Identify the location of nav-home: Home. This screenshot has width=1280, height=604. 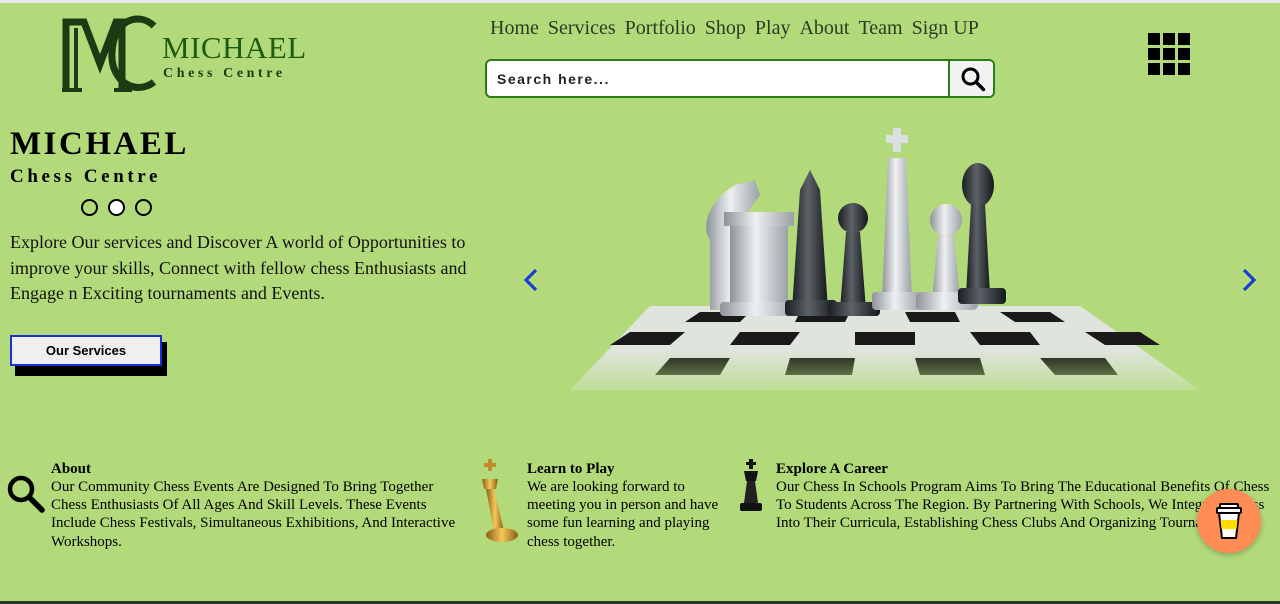
(514, 28).